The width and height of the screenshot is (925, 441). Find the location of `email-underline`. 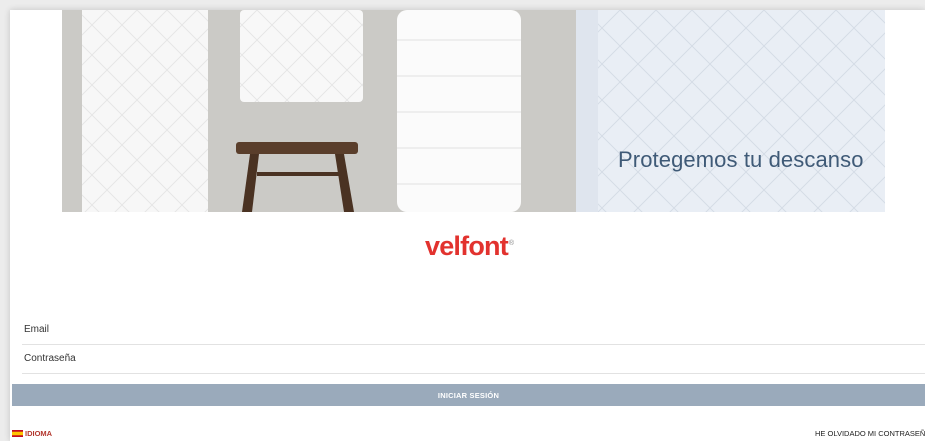

email-underline is located at coordinates (473, 344).